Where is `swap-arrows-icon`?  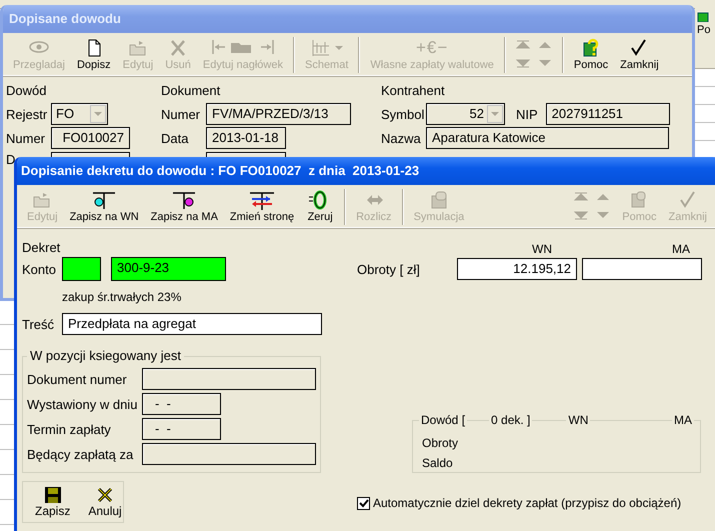
swap-arrows-icon is located at coordinates (262, 200).